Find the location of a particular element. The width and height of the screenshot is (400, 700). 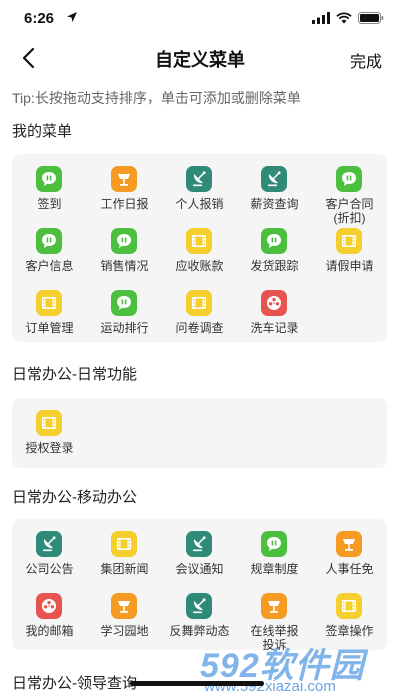

section-title-my-menu: 我的菜单 is located at coordinates (42, 131).